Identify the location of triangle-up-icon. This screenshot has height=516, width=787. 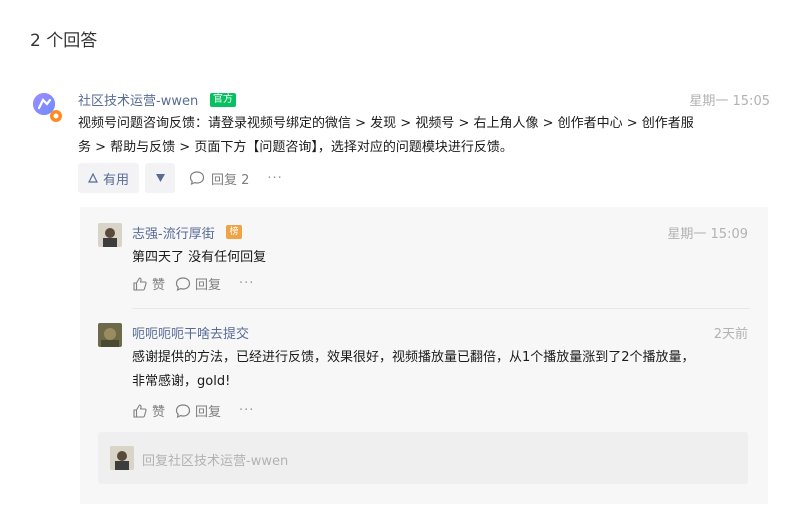
(93, 178).